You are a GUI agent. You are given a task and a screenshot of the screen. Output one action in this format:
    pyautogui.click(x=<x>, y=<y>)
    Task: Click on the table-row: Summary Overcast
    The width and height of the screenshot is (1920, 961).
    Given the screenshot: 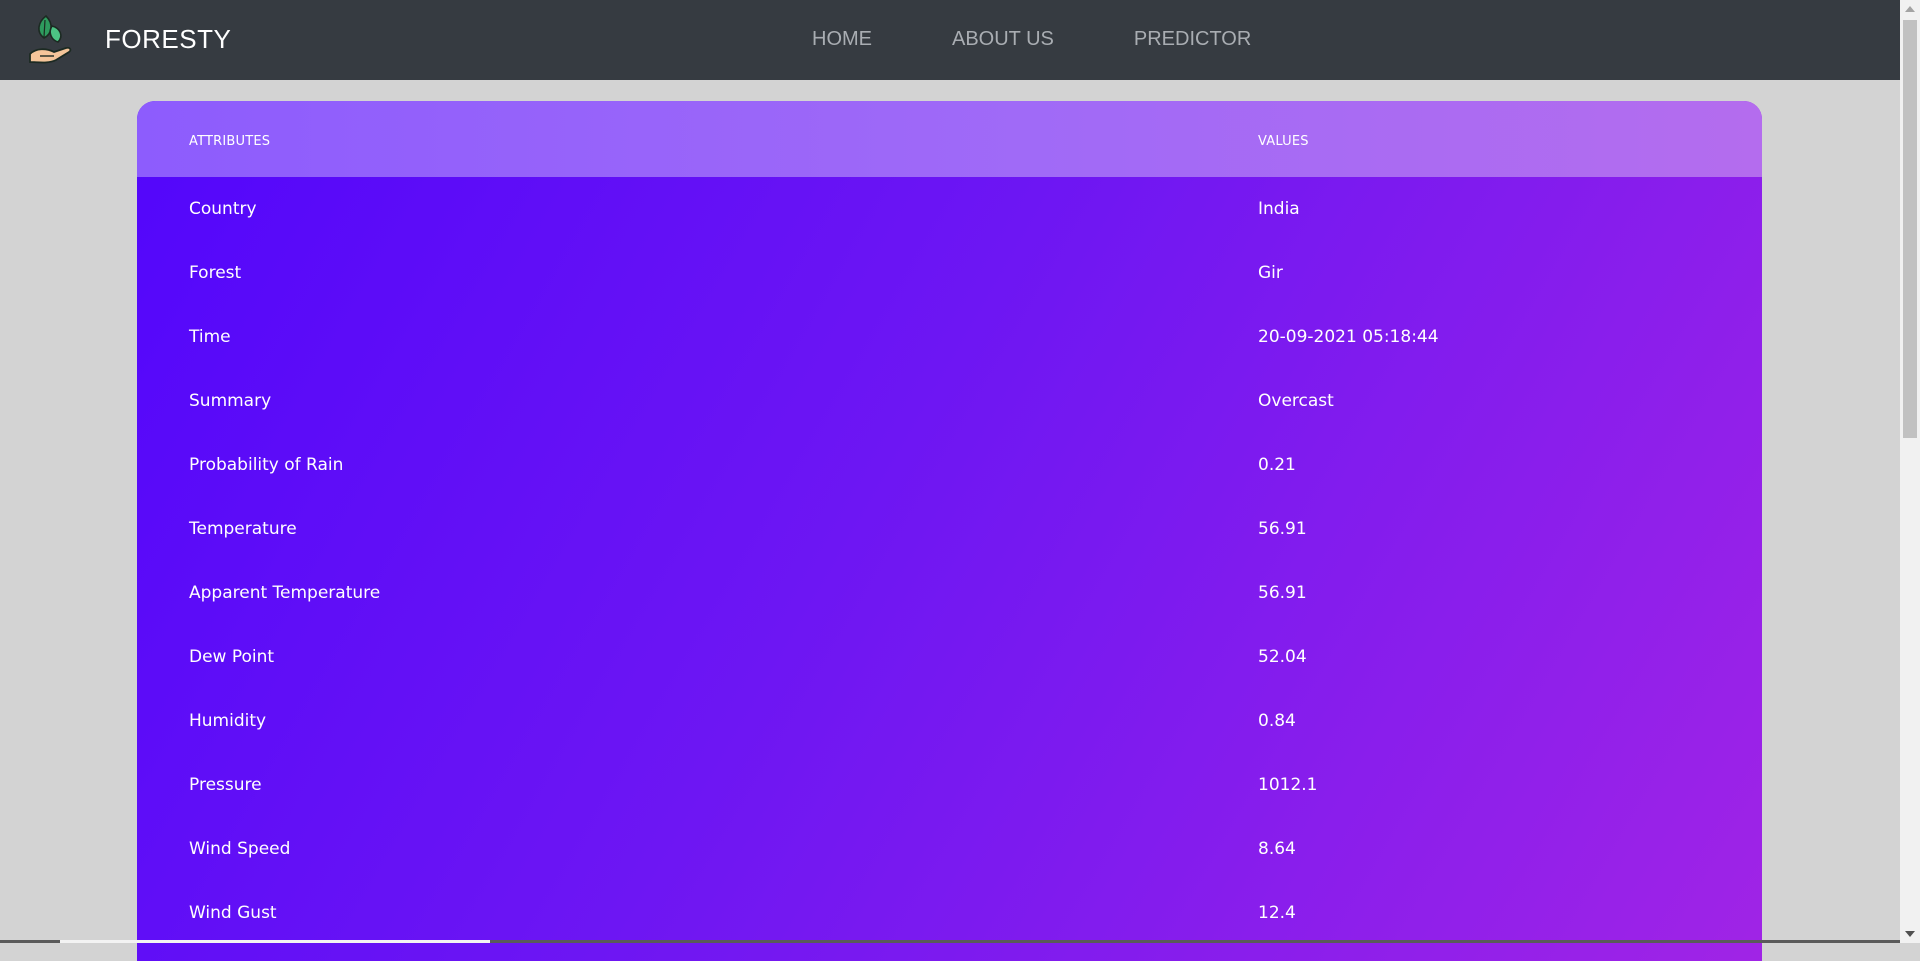 What is the action you would take?
    pyautogui.click(x=949, y=401)
    